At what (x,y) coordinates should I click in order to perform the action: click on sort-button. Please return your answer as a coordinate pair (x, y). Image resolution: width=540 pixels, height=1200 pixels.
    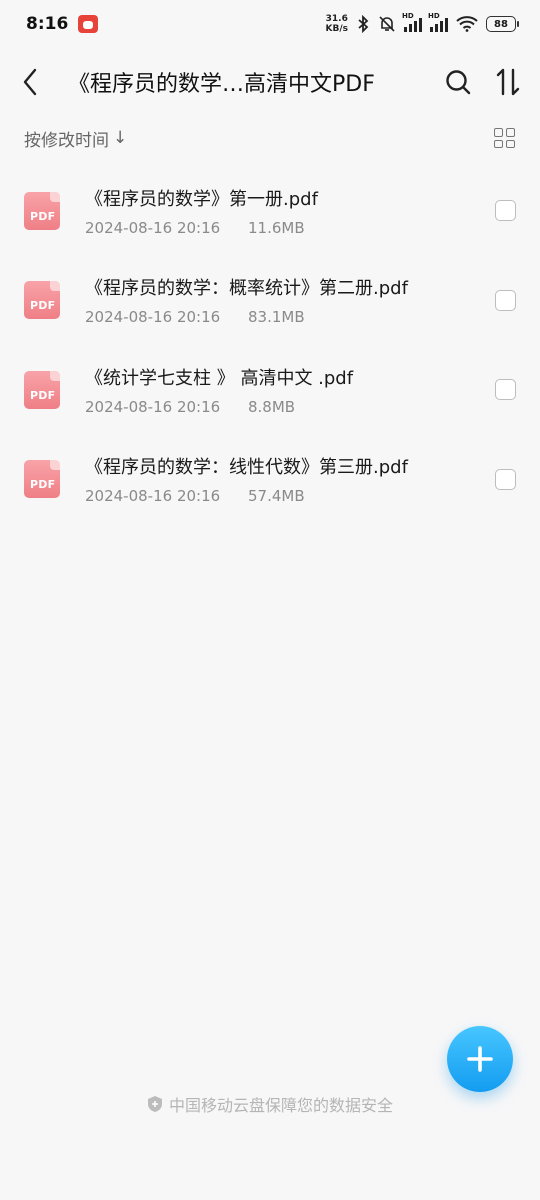
    Looking at the image, I should click on (508, 82).